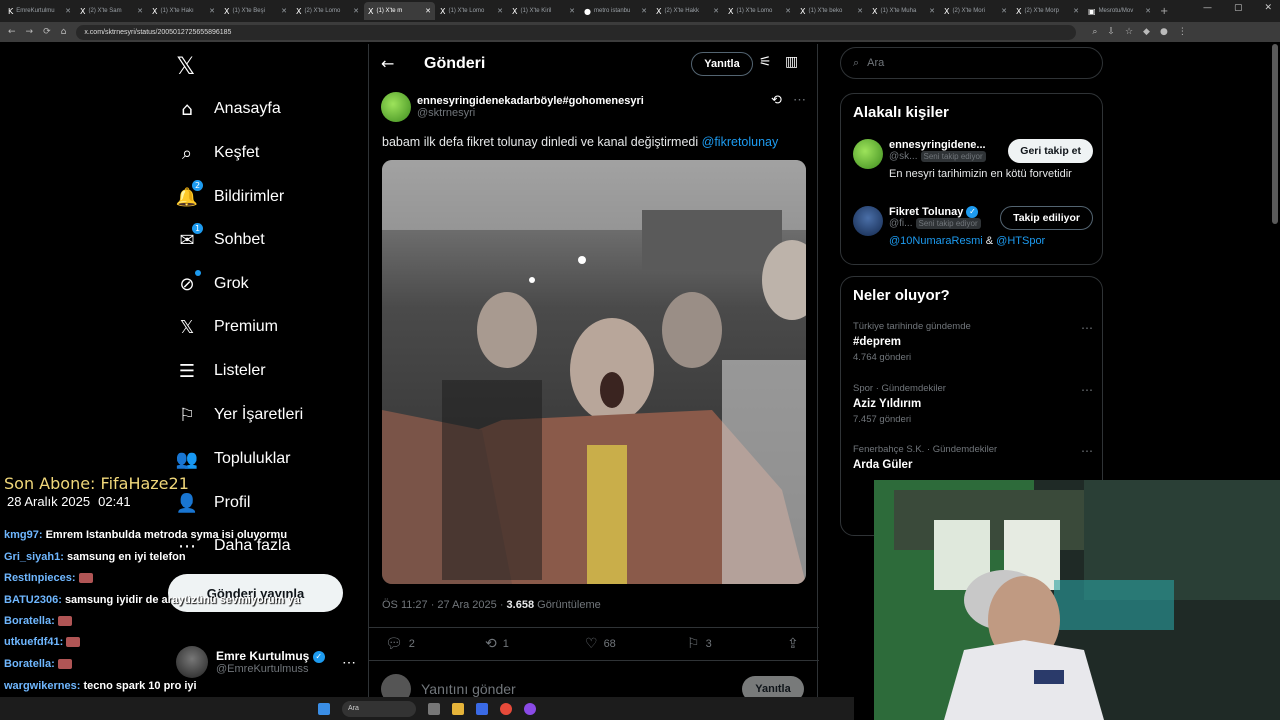 The height and width of the screenshot is (720, 1280). What do you see at coordinates (227, 327) in the screenshot?
I see `nav-item-premium: 𝕏 Premium` at bounding box center [227, 327].